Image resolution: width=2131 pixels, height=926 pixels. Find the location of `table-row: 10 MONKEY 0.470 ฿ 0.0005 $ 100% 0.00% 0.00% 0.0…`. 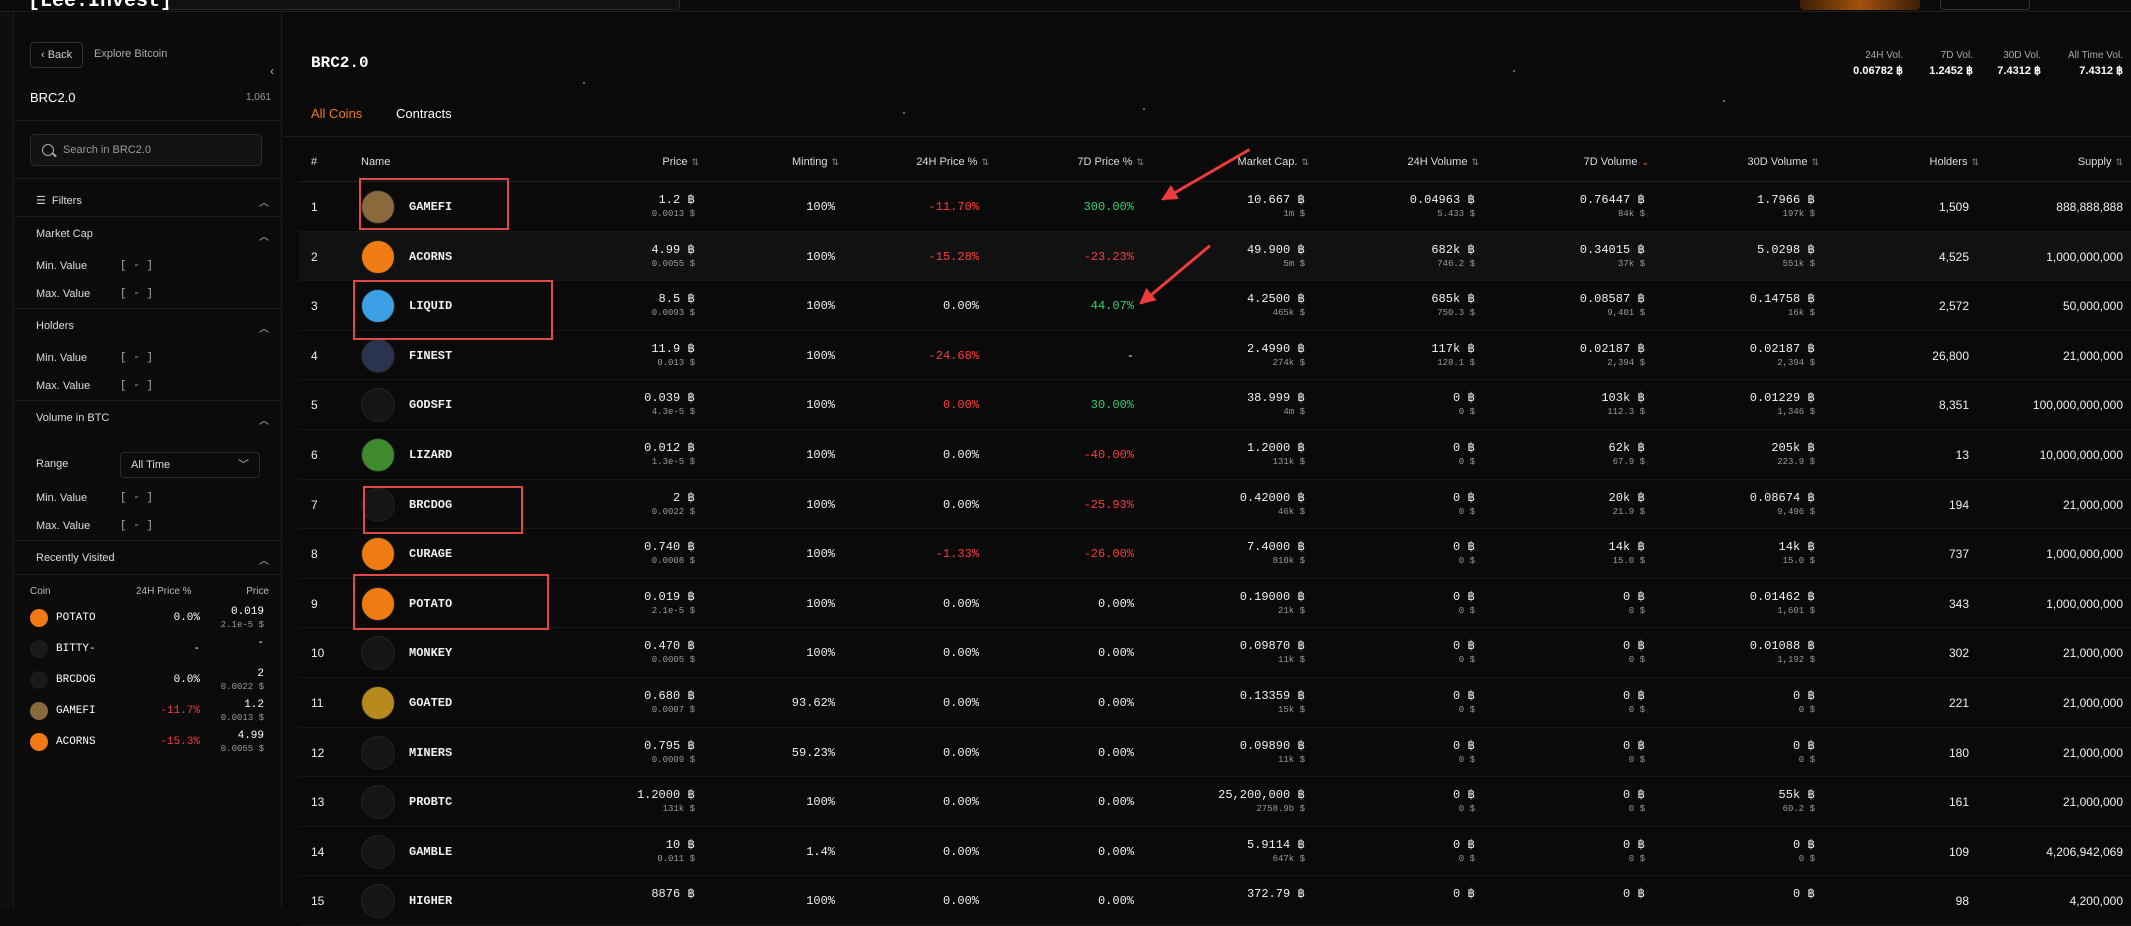

table-row: 10 MONKEY 0.470 ฿ 0.0005 $ 100% 0.00% 0.00% 0.0… is located at coordinates (1215, 653).